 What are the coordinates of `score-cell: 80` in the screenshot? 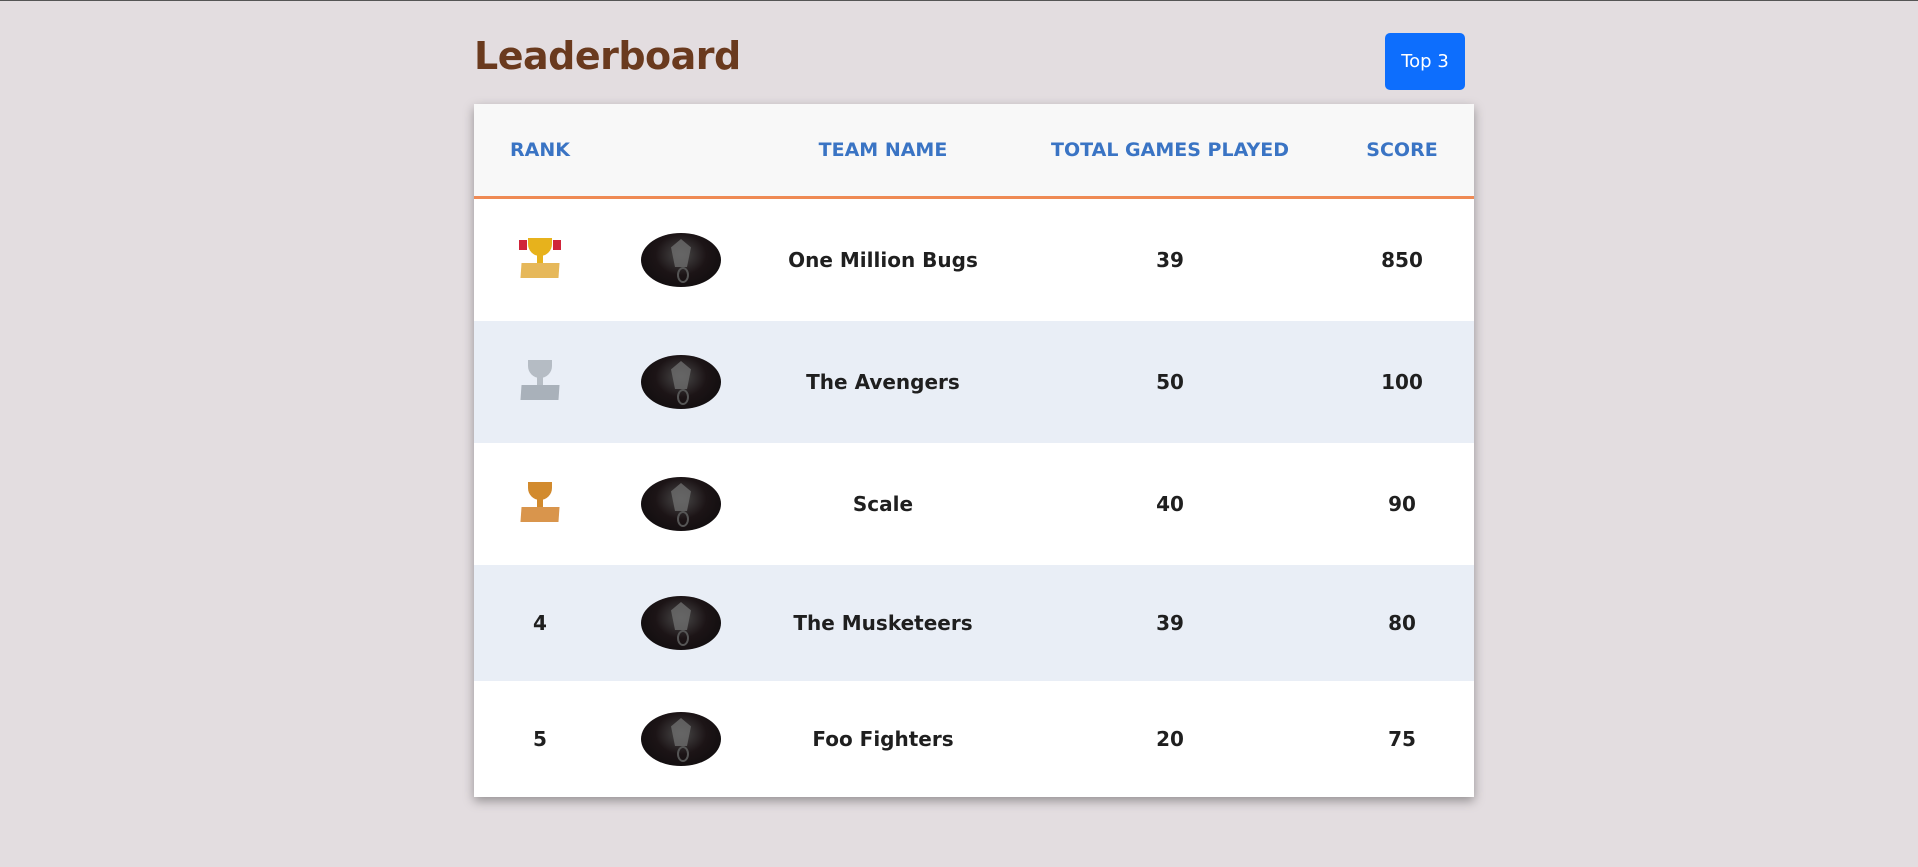 It's located at (1402, 623).